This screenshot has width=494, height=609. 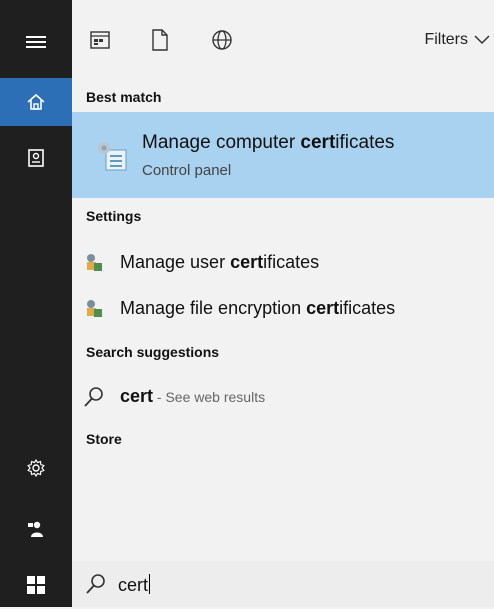 I want to click on best-match-title: Manage computer certificates, so click(x=268, y=142).